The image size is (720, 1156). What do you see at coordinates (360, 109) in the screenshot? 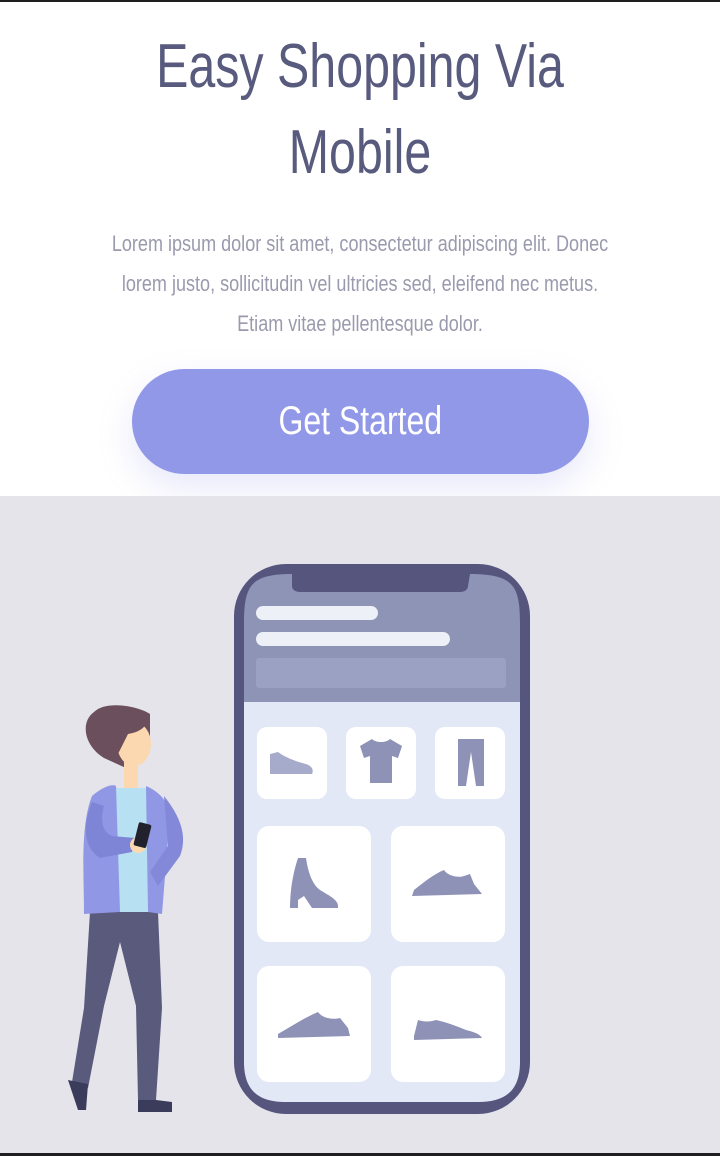
I see `page-title: Easy Shopping Via Mobile` at bounding box center [360, 109].